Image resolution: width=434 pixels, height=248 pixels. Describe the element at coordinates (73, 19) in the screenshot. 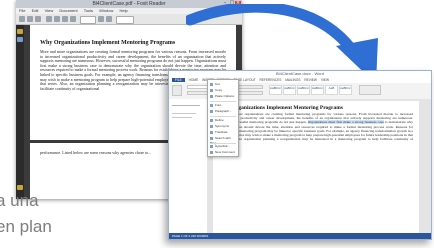

I see `zoom-out-icon` at that location.